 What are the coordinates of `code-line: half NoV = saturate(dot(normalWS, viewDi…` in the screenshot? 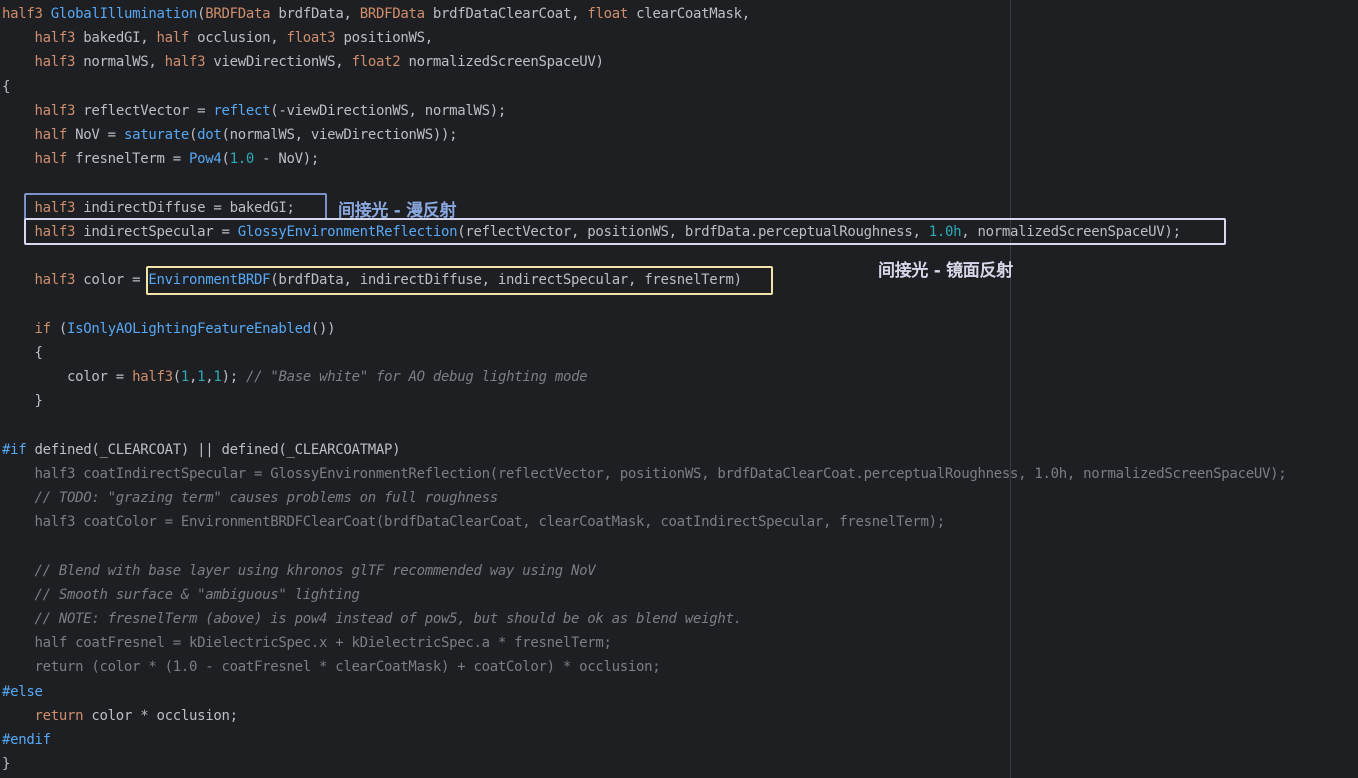 It's located at (230, 135).